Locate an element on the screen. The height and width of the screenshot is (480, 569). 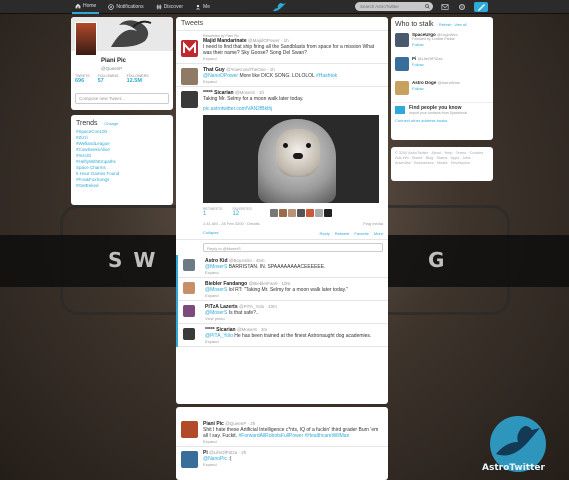
timeline-title: Tweets is located at coordinates (282, 24).